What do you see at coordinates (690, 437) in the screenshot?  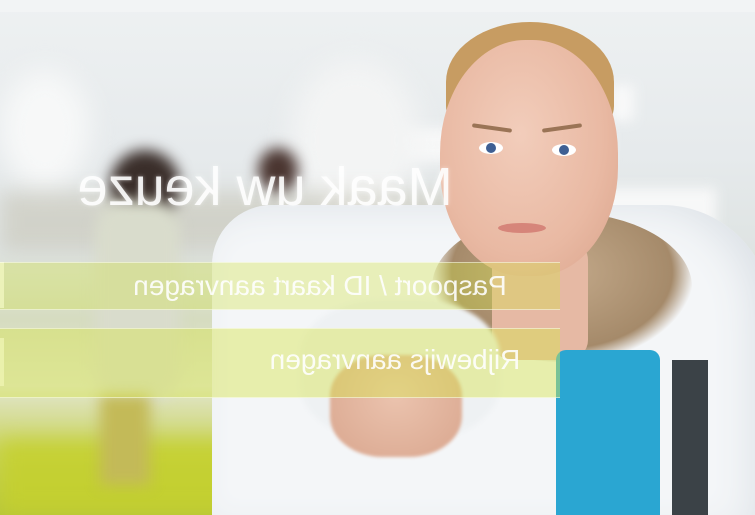 I see `bag-strap` at bounding box center [690, 437].